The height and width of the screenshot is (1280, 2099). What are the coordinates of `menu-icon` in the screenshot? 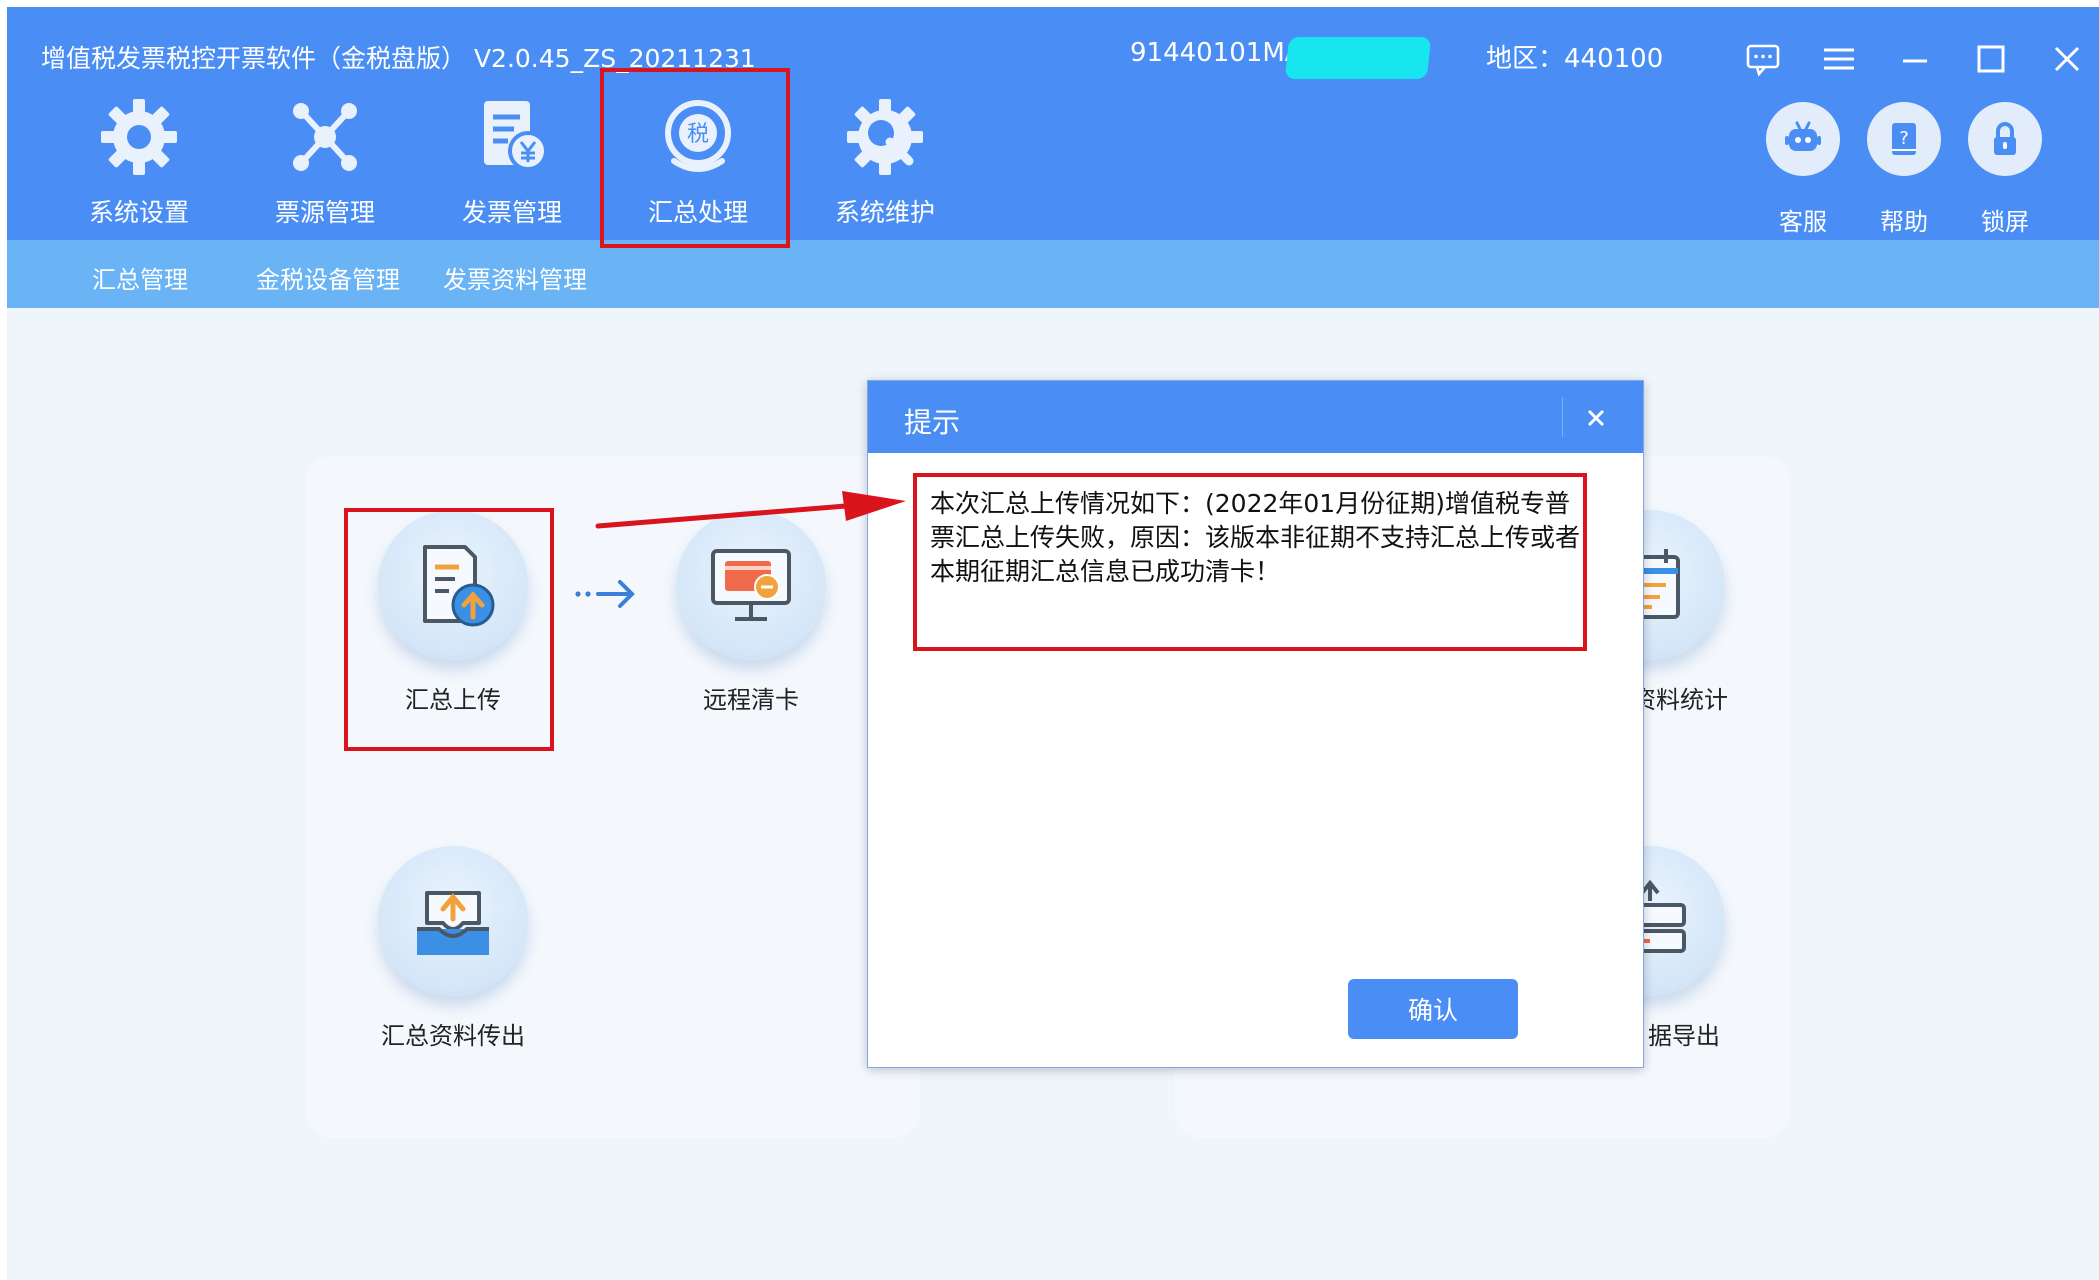 It's located at (1839, 59).